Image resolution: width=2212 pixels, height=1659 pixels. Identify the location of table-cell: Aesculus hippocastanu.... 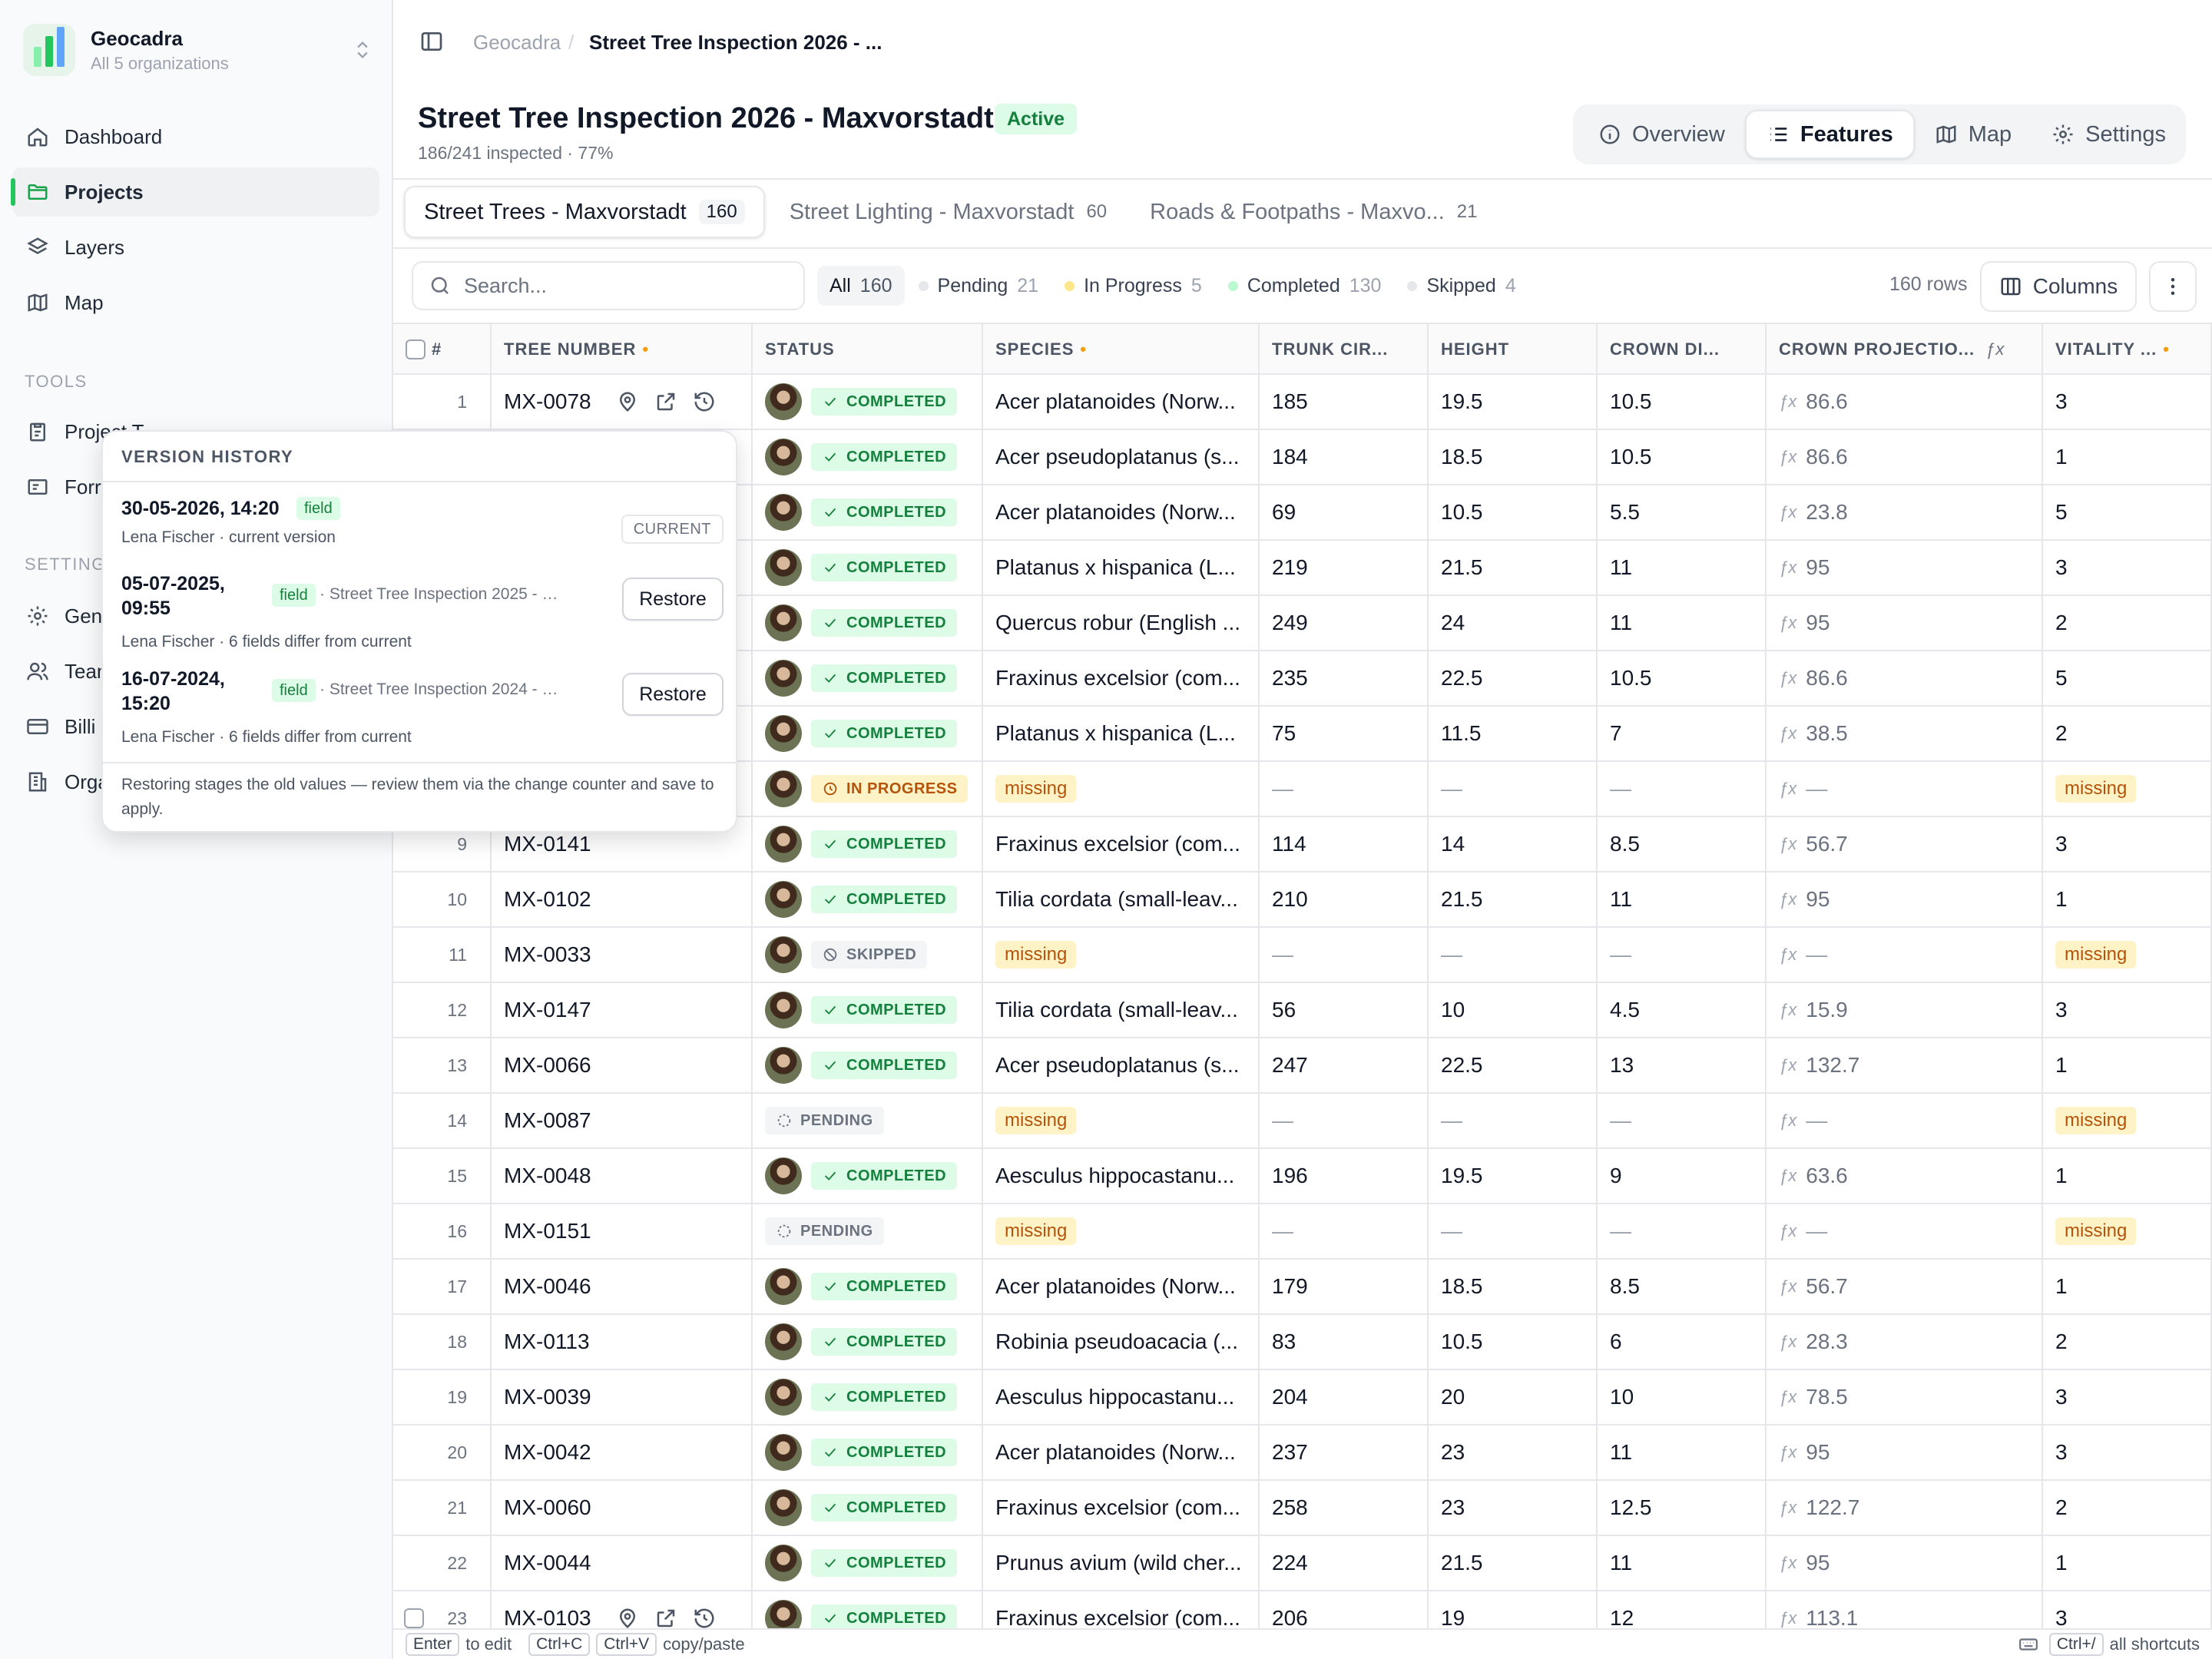
(1122, 1176).